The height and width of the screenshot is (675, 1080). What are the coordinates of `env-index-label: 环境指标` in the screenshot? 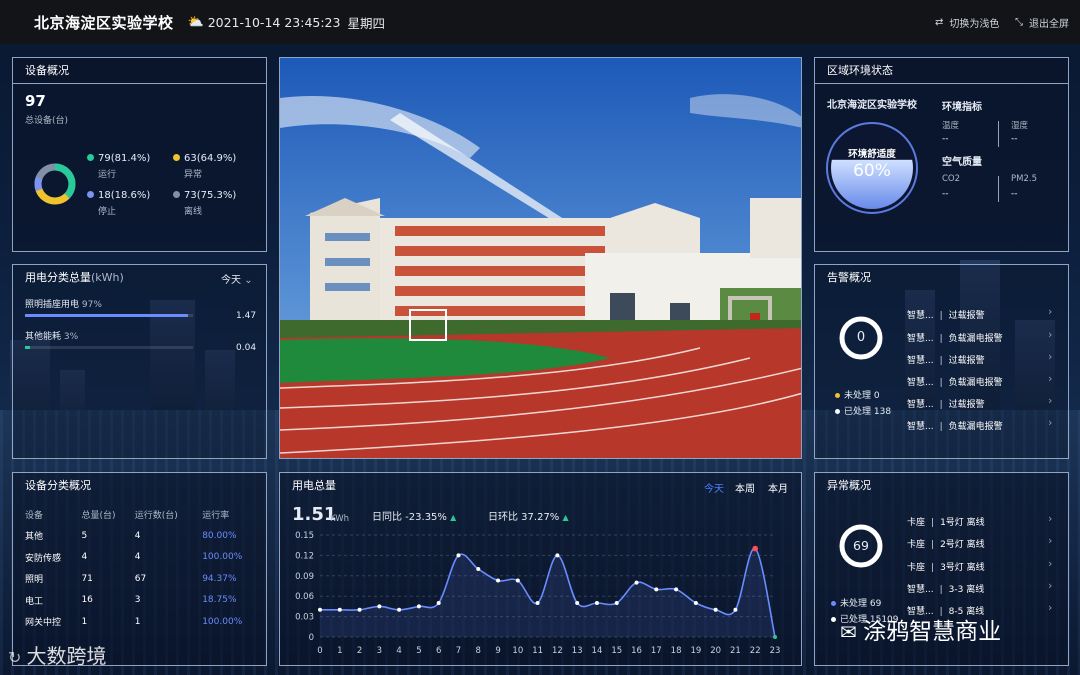 It's located at (962, 107).